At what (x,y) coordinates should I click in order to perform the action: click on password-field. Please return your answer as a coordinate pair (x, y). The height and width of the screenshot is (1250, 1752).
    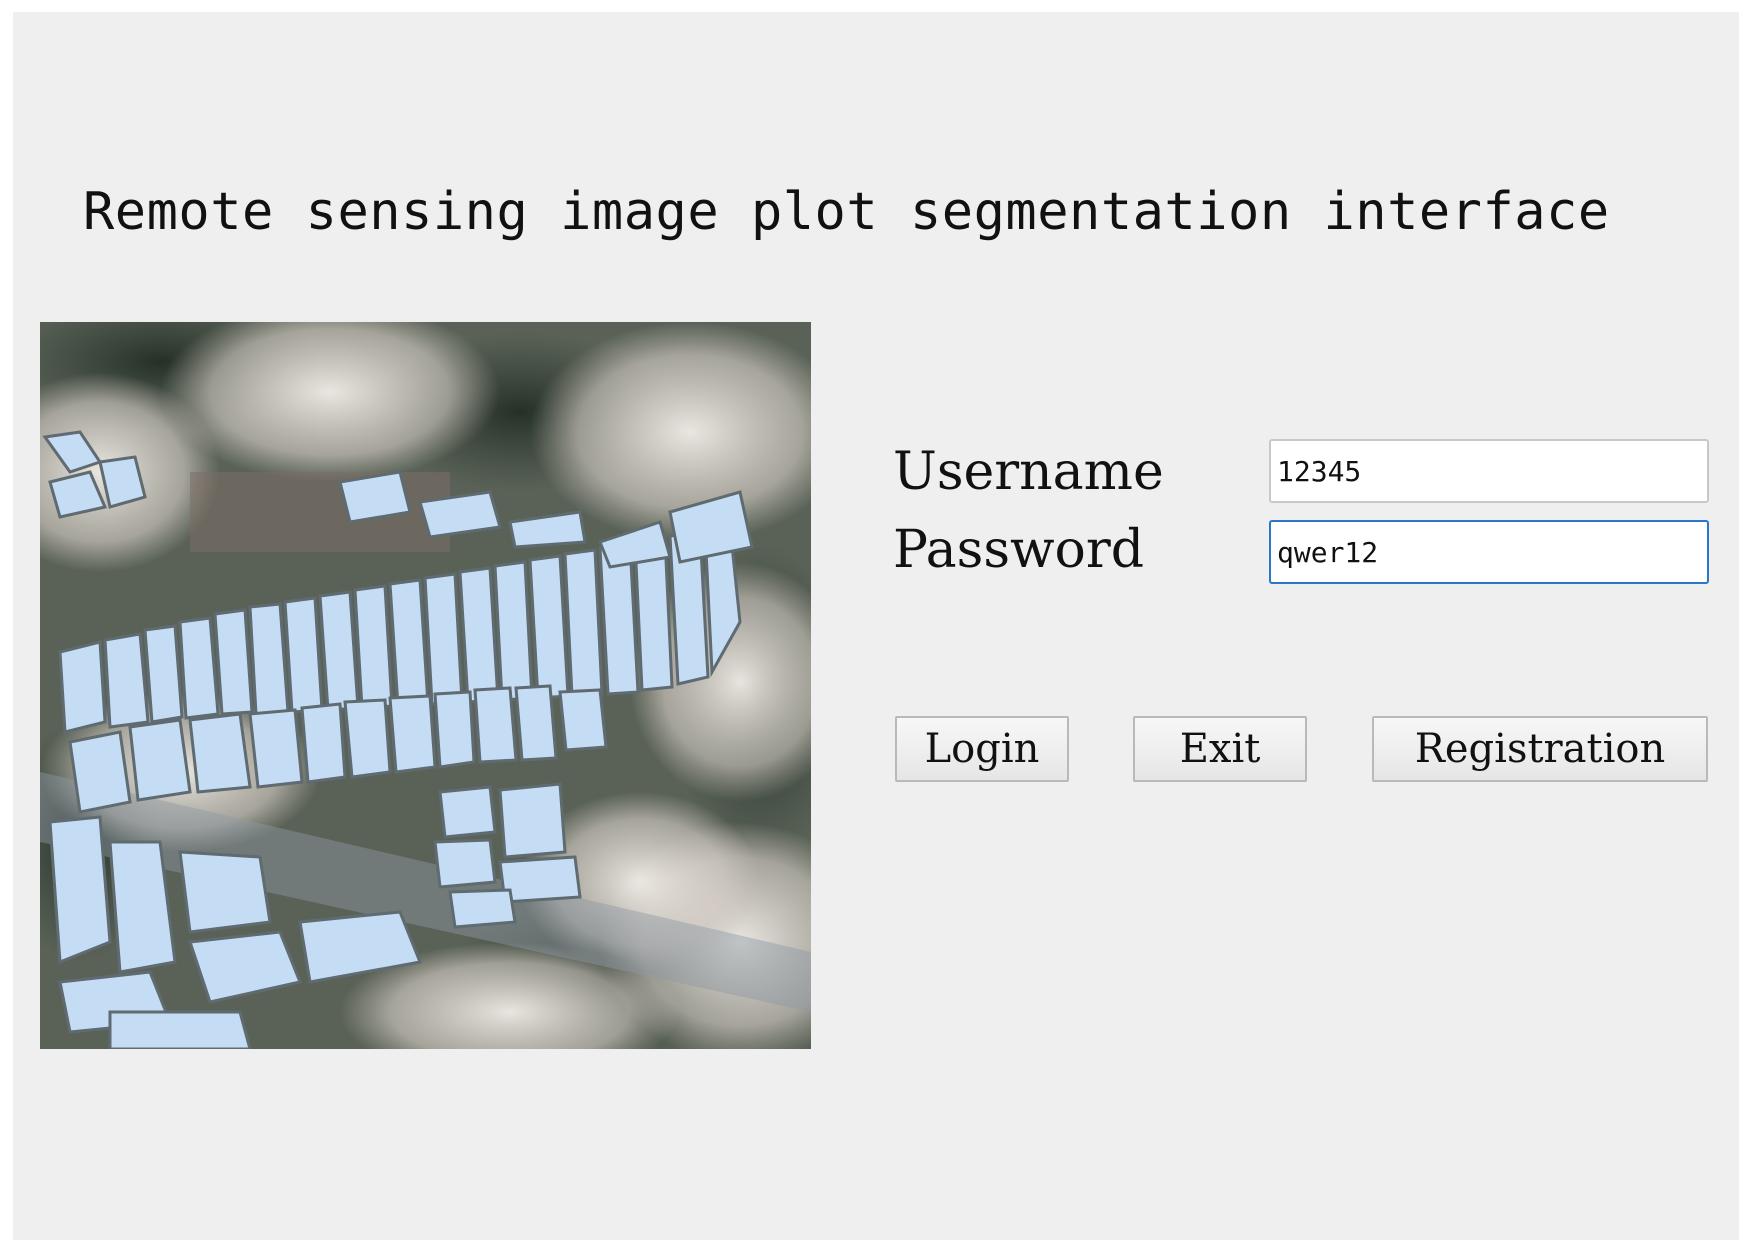
    Looking at the image, I should click on (1489, 552).